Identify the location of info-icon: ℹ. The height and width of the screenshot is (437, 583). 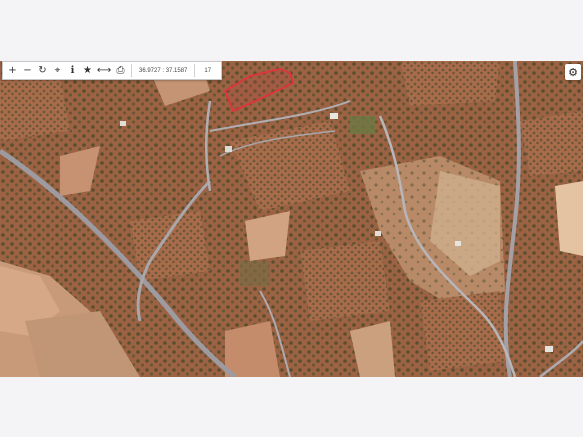
(72, 70).